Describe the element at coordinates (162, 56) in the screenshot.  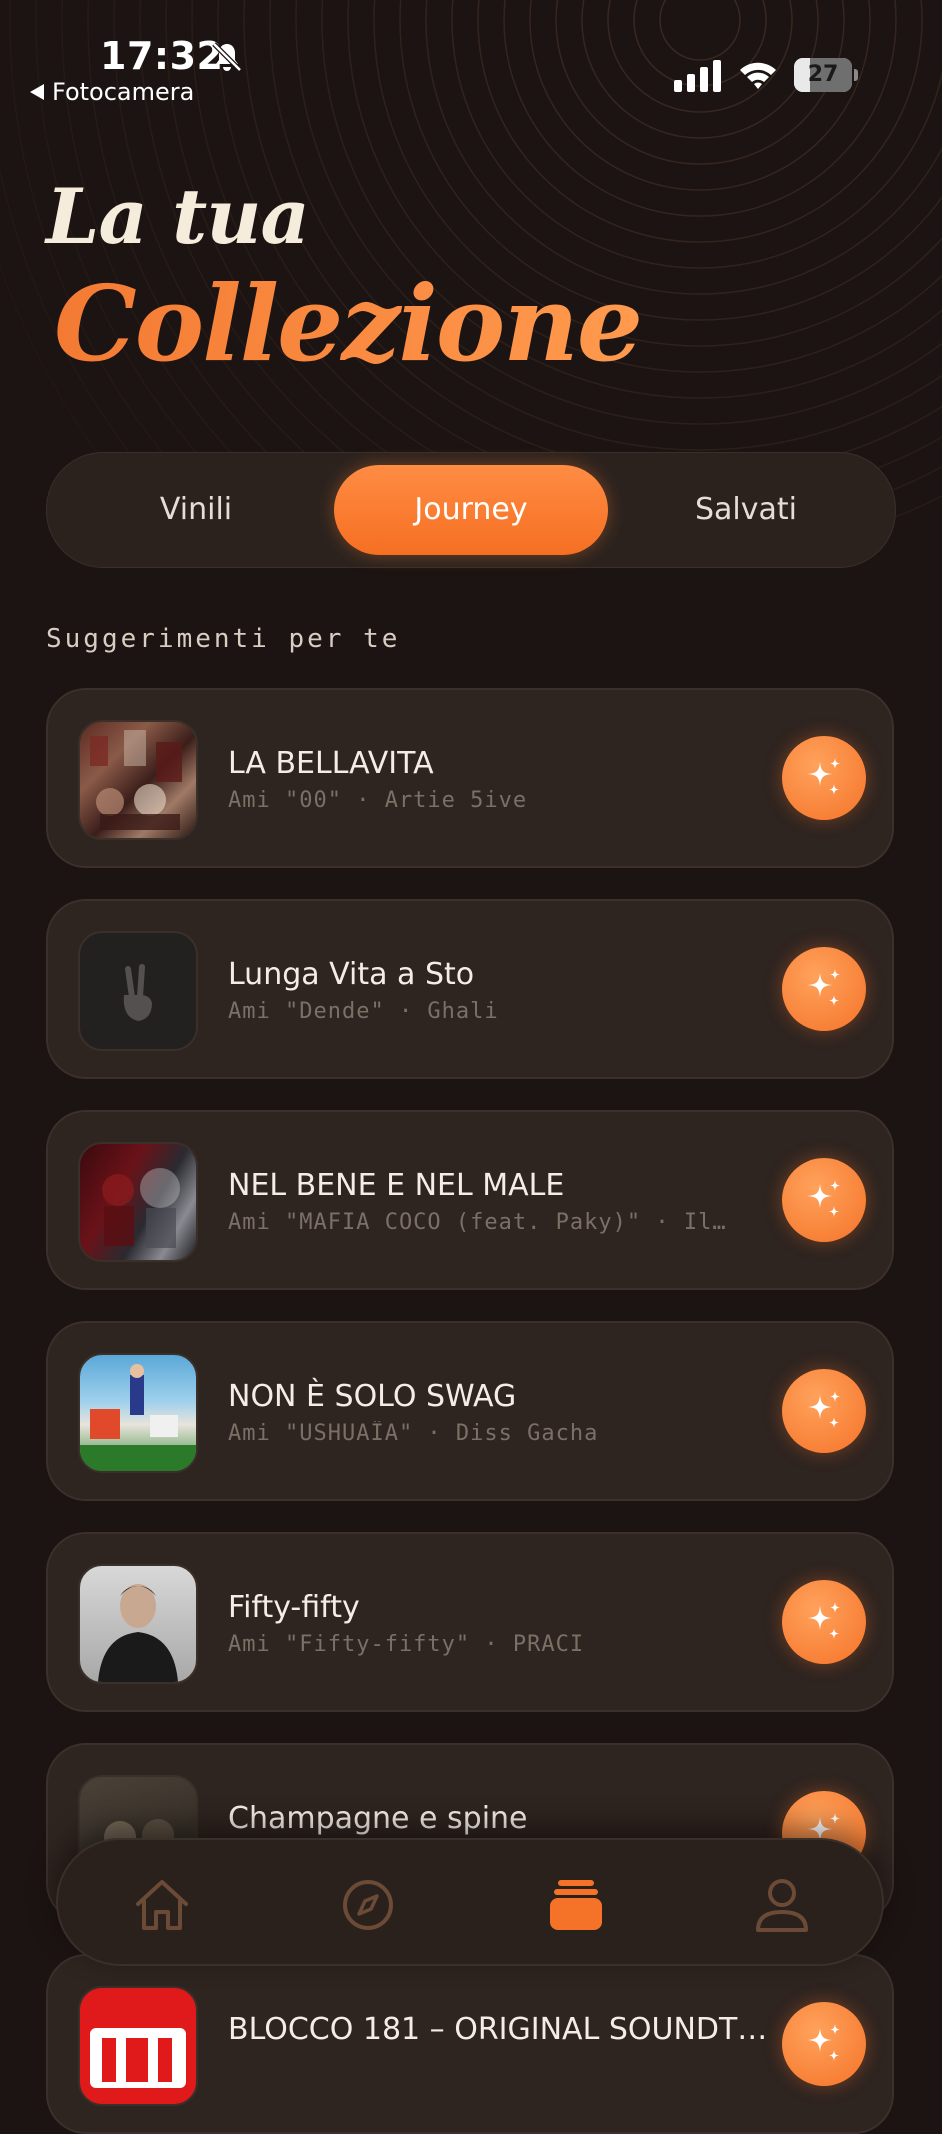
I see `status-time: 17:32` at that location.